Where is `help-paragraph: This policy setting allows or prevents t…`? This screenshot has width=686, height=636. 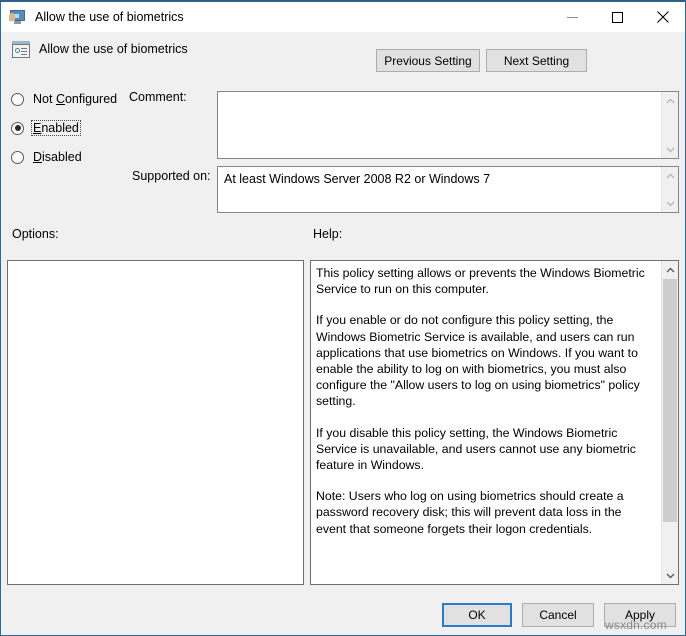 help-paragraph: This policy setting allows or prevents t… is located at coordinates (480, 281).